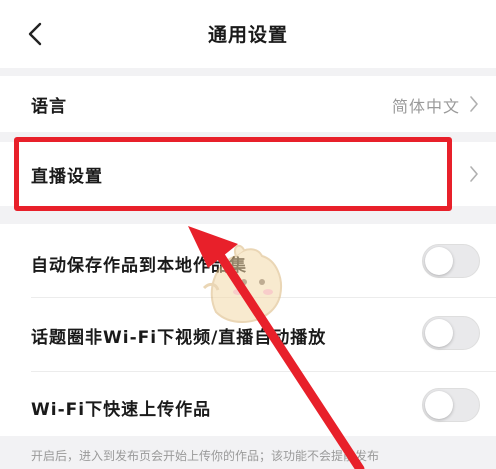  Describe the element at coordinates (248, 72) in the screenshot. I see `section-gap` at that location.